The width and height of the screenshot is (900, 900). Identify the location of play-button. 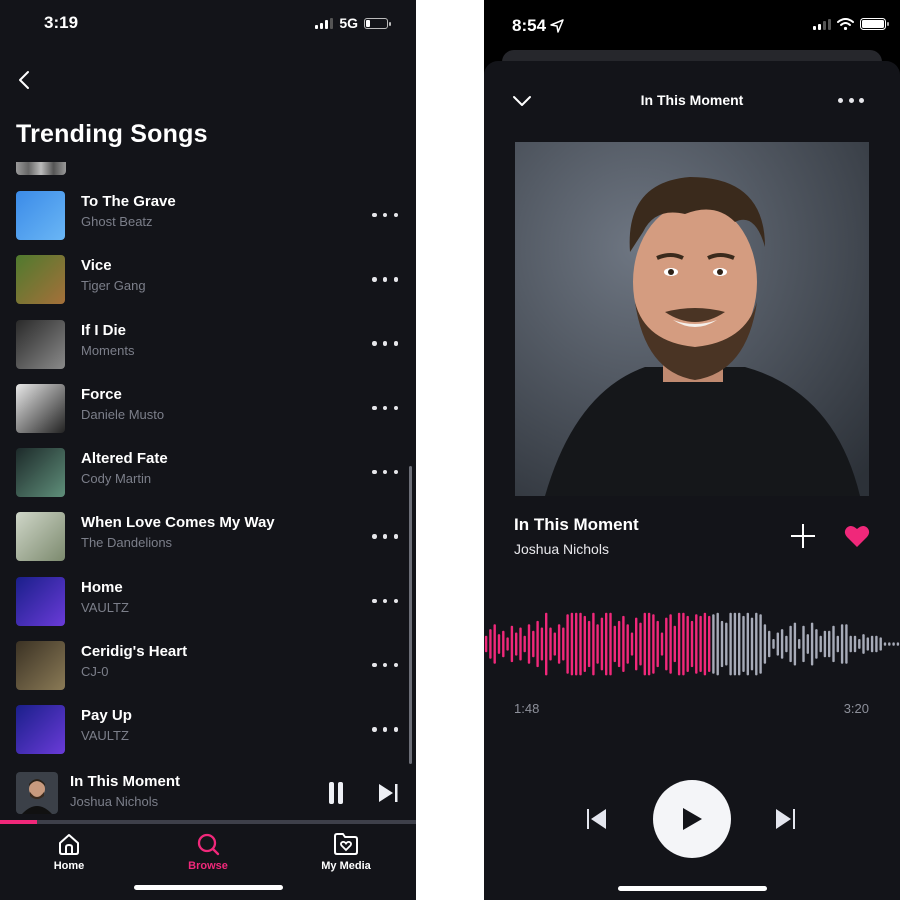
(692, 819).